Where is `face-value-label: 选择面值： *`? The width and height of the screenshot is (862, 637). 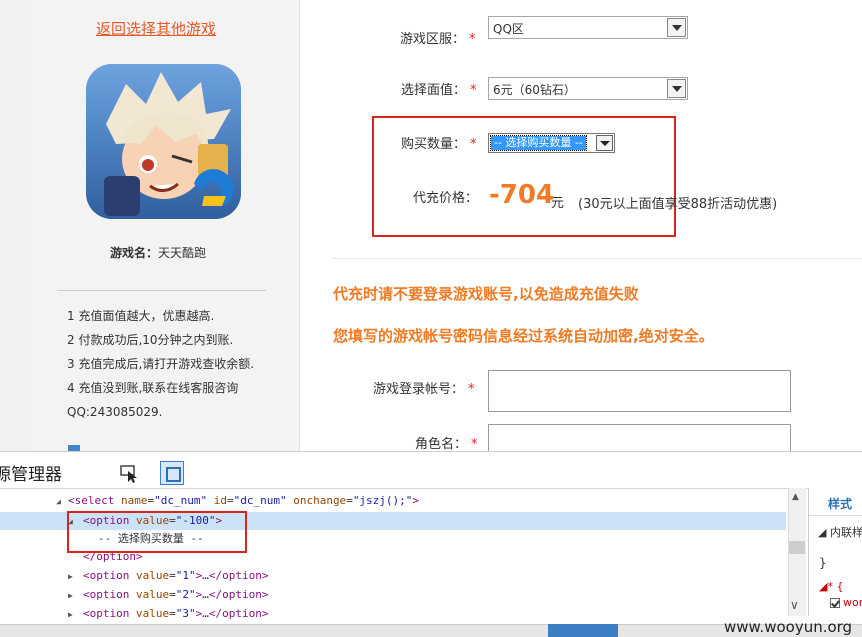
face-value-label: 选择面值： * is located at coordinates (439, 90).